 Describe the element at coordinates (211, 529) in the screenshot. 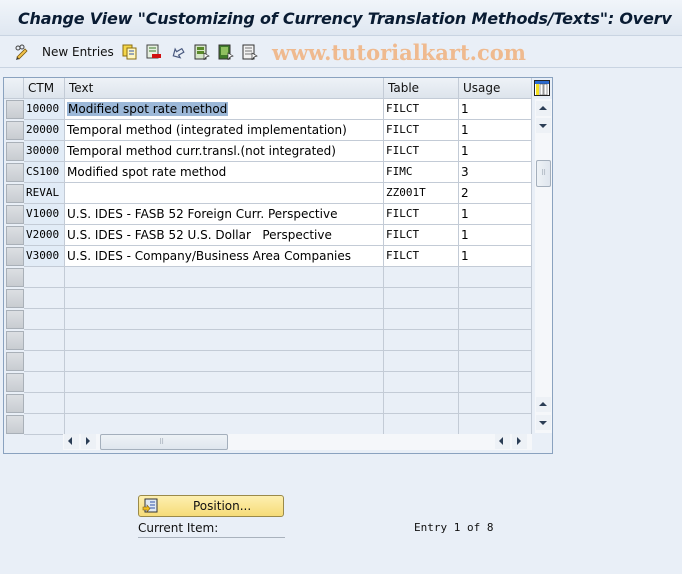

I see `current-item-label: Current Item:` at that location.